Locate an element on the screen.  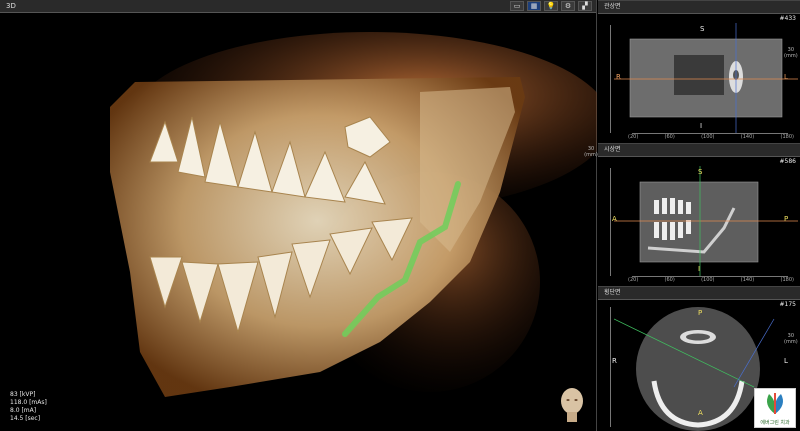
gear-icon: ⚙ is located at coordinates (568, 6).